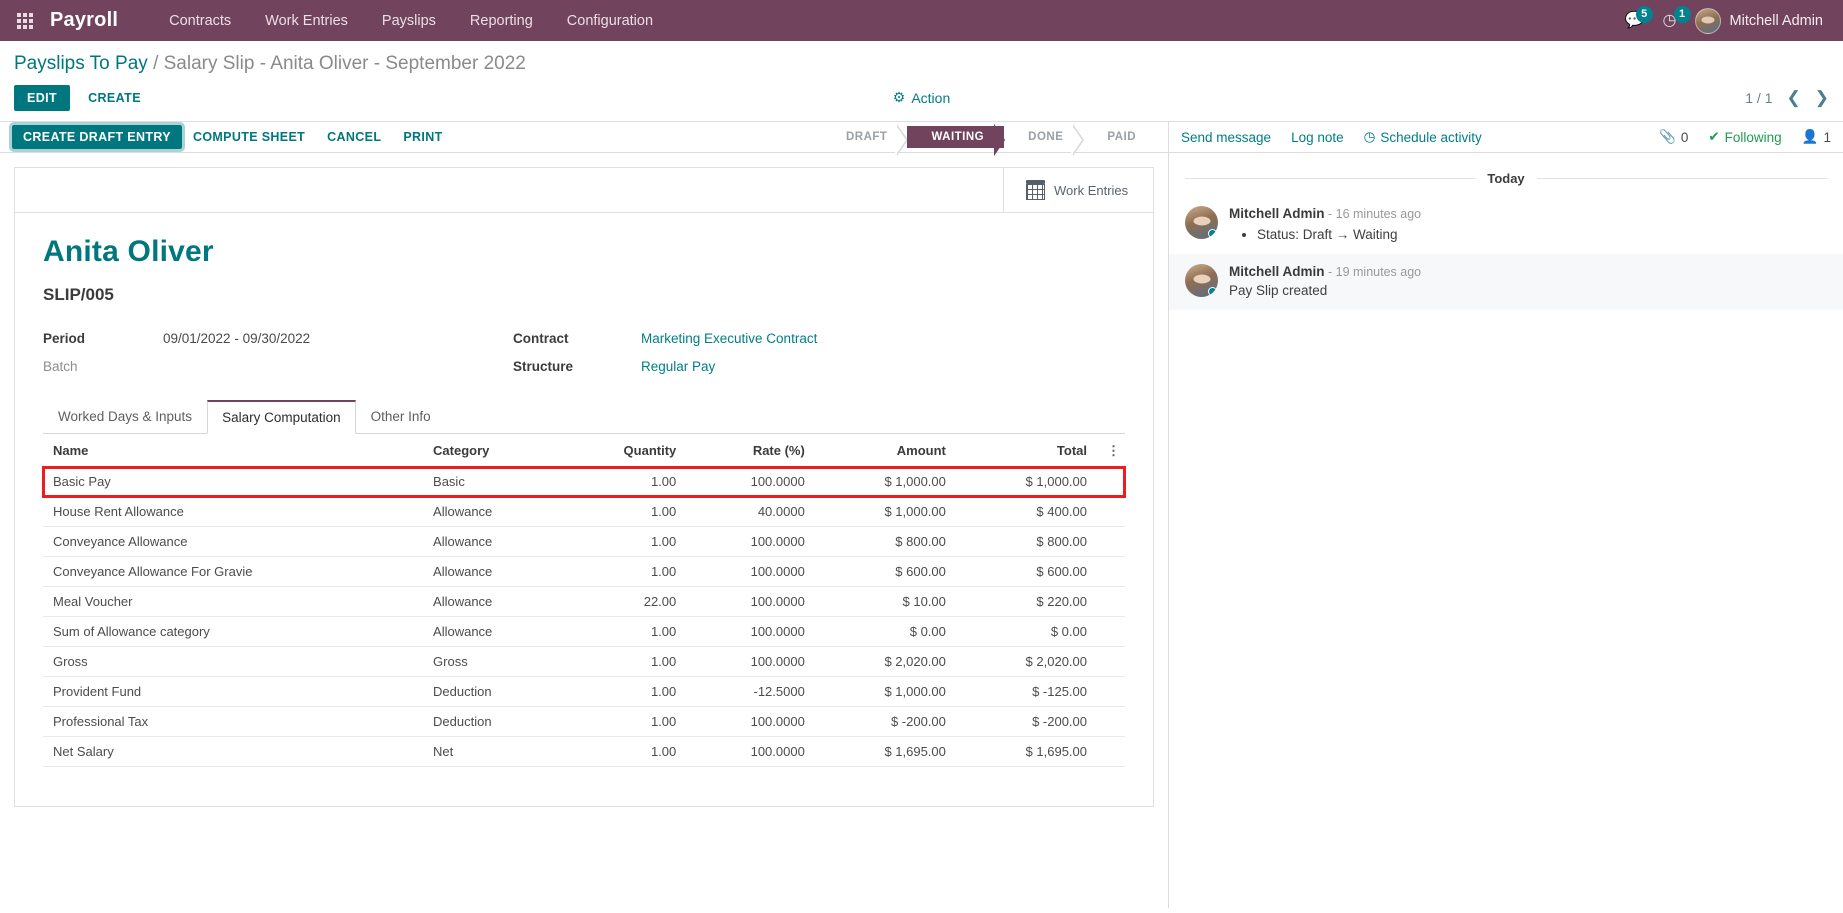 This screenshot has width=1843, height=913. Describe the element at coordinates (200, 21) in the screenshot. I see `menu-contracts: Contracts` at that location.